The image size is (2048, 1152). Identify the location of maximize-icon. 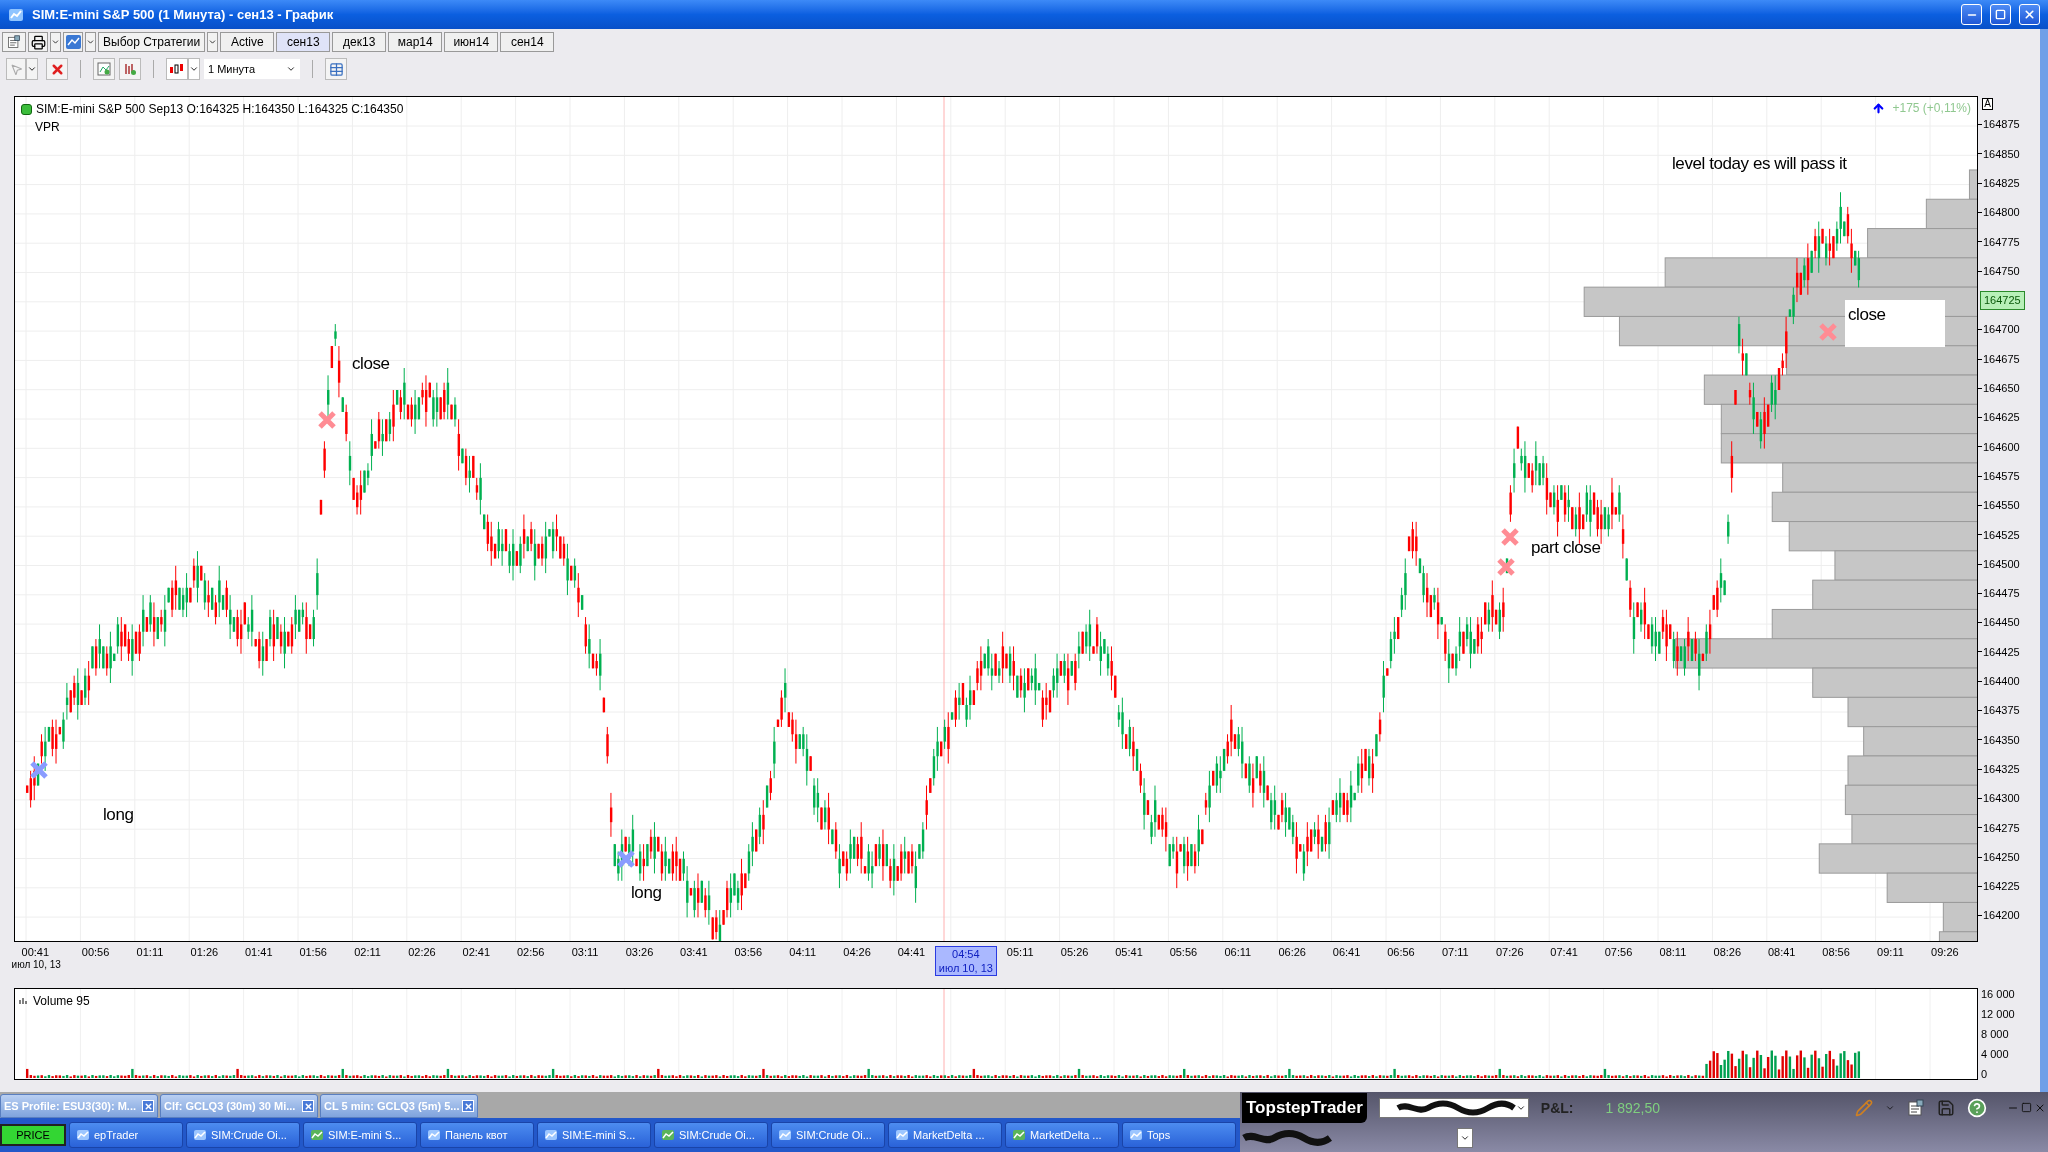
(2026, 1107).